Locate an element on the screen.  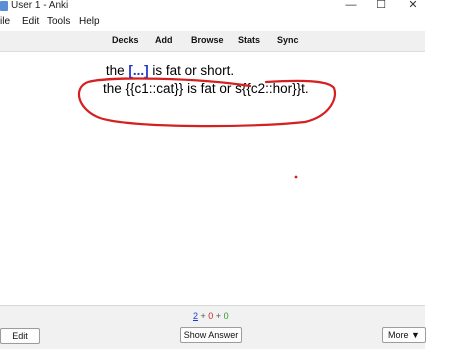
main-toolbar: Decks Add Browse Stats Sync is located at coordinates (212, 41).